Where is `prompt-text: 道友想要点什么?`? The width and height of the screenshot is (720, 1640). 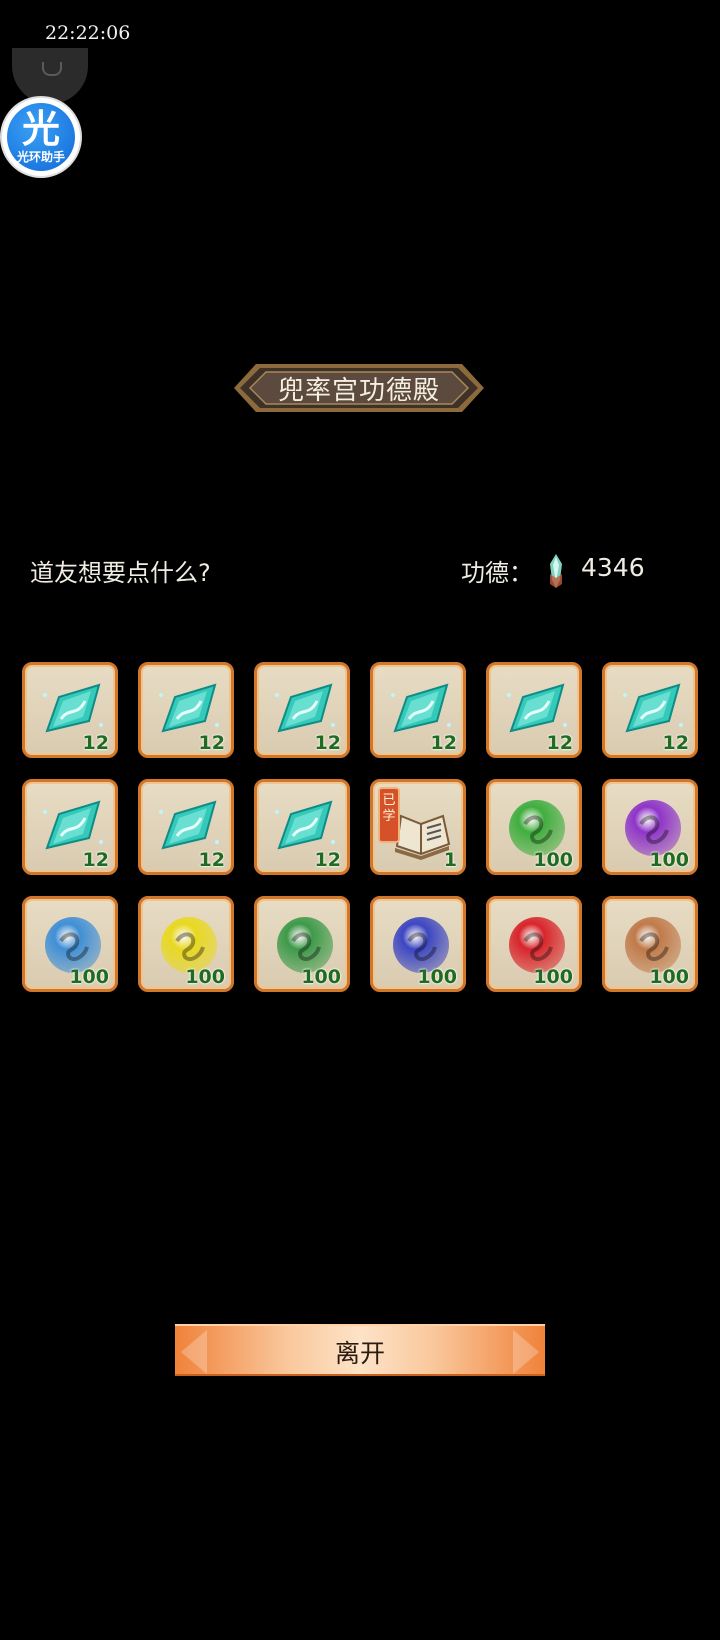 prompt-text: 道友想要点什么? is located at coordinates (120, 573).